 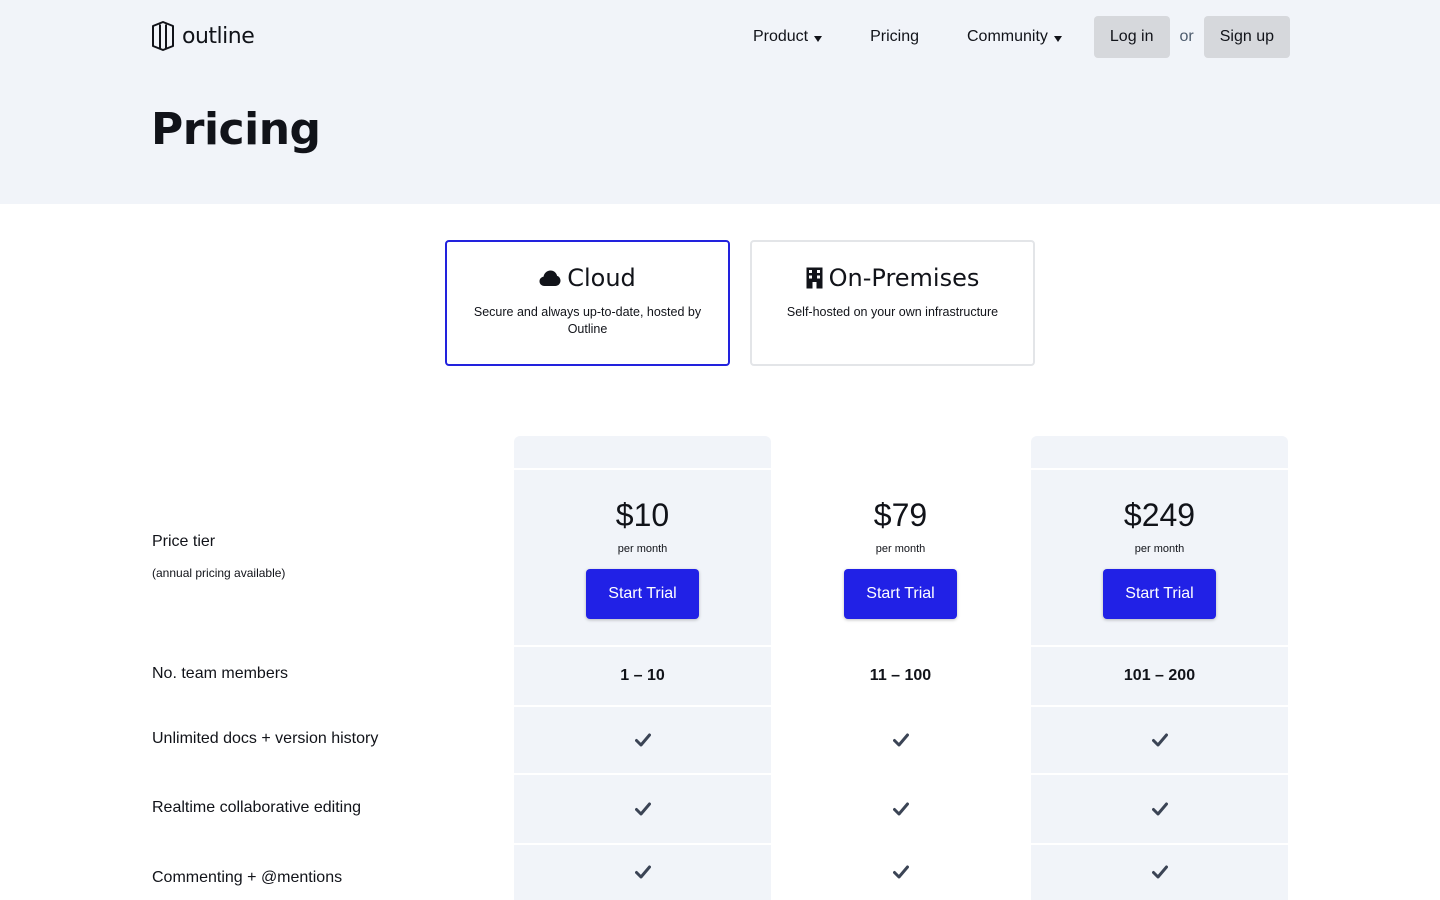 I want to click on plan-2-commenting-cell, so click(x=900, y=872).